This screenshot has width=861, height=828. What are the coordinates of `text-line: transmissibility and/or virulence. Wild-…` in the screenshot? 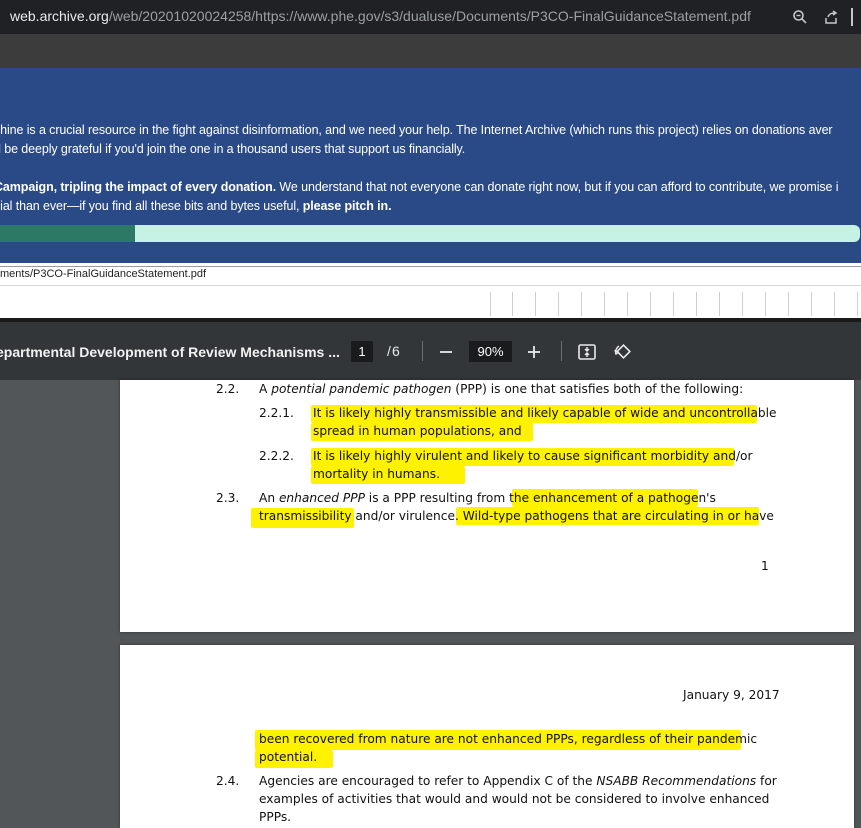 It's located at (516, 516).